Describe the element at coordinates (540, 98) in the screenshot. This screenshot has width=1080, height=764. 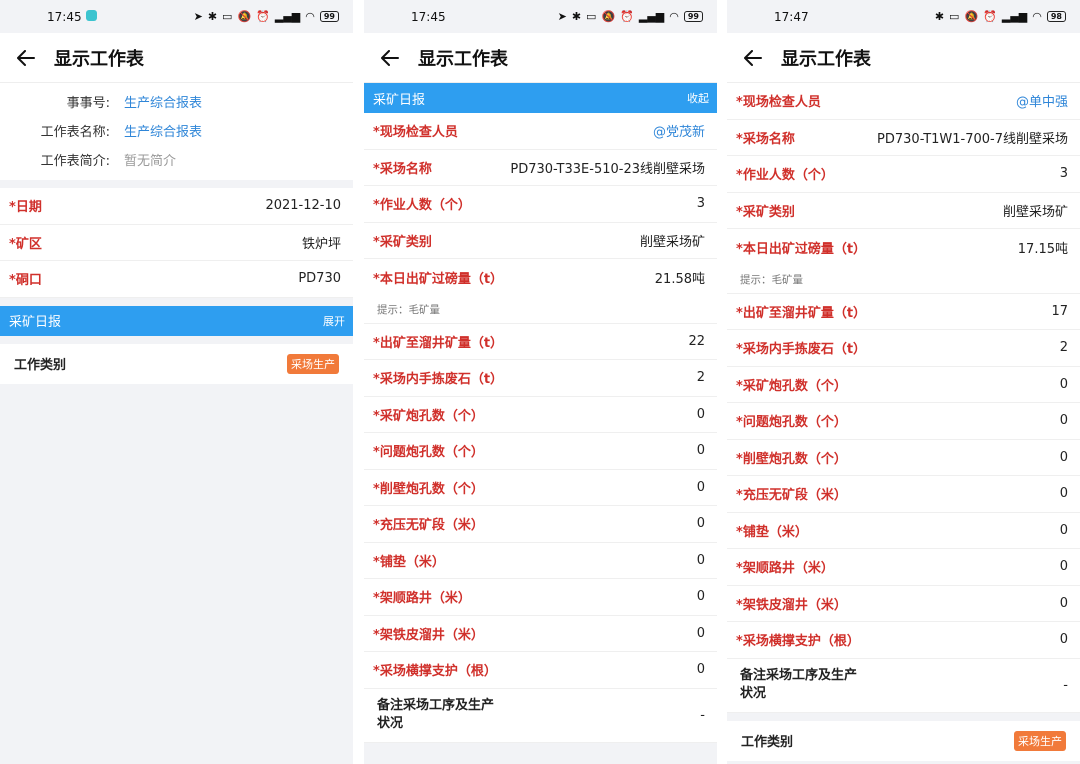
I see `section-header: 采矿日报 收起` at that location.